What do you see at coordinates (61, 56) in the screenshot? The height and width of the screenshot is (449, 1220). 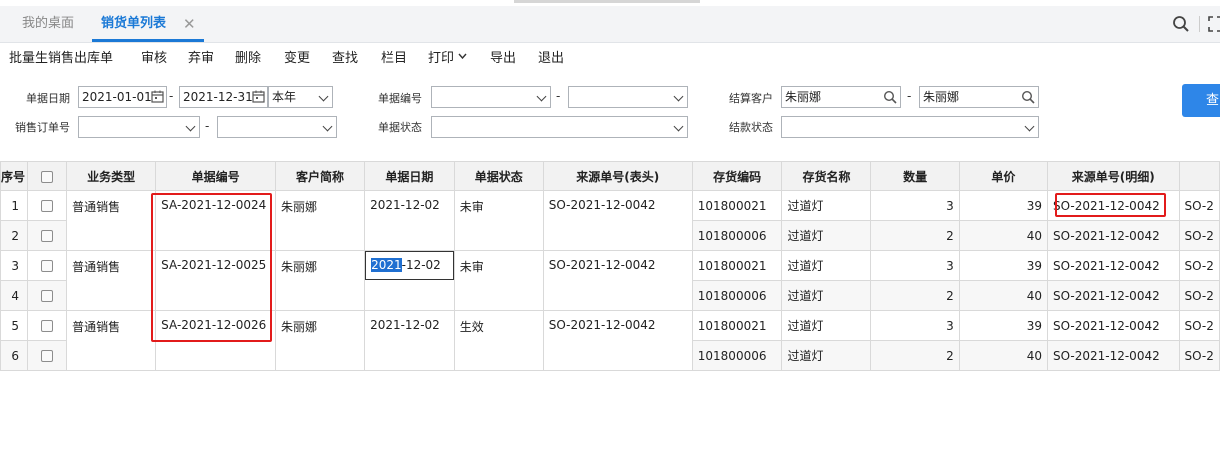 I see `batch-outbound-button: 批量生销售出库单` at bounding box center [61, 56].